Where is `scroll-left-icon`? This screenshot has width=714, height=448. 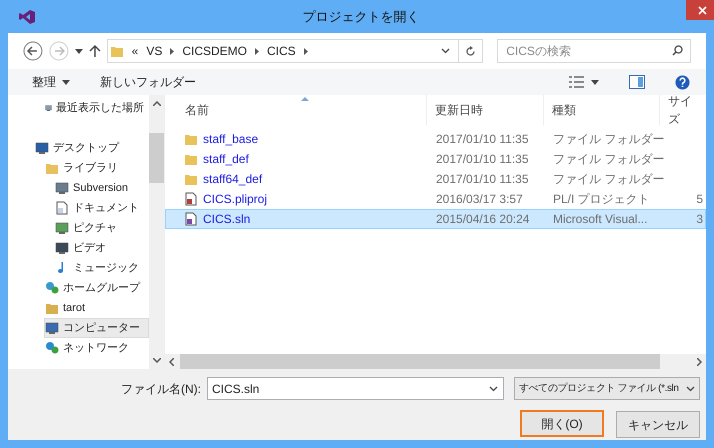
scroll-left-icon is located at coordinates (171, 362).